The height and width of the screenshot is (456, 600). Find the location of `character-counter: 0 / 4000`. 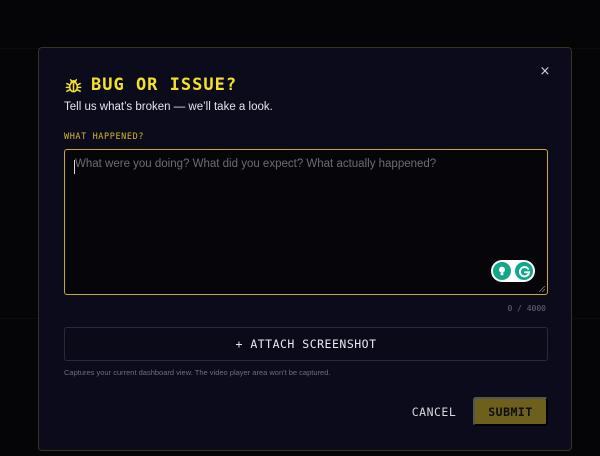

character-counter: 0 / 4000 is located at coordinates (526, 308).